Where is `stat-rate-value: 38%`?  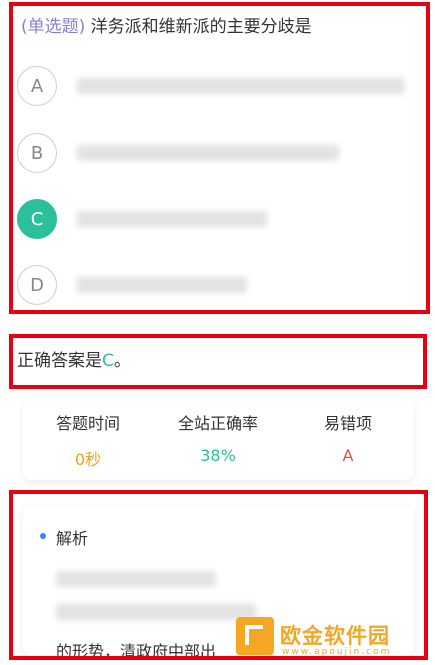 stat-rate-value: 38% is located at coordinates (218, 455).